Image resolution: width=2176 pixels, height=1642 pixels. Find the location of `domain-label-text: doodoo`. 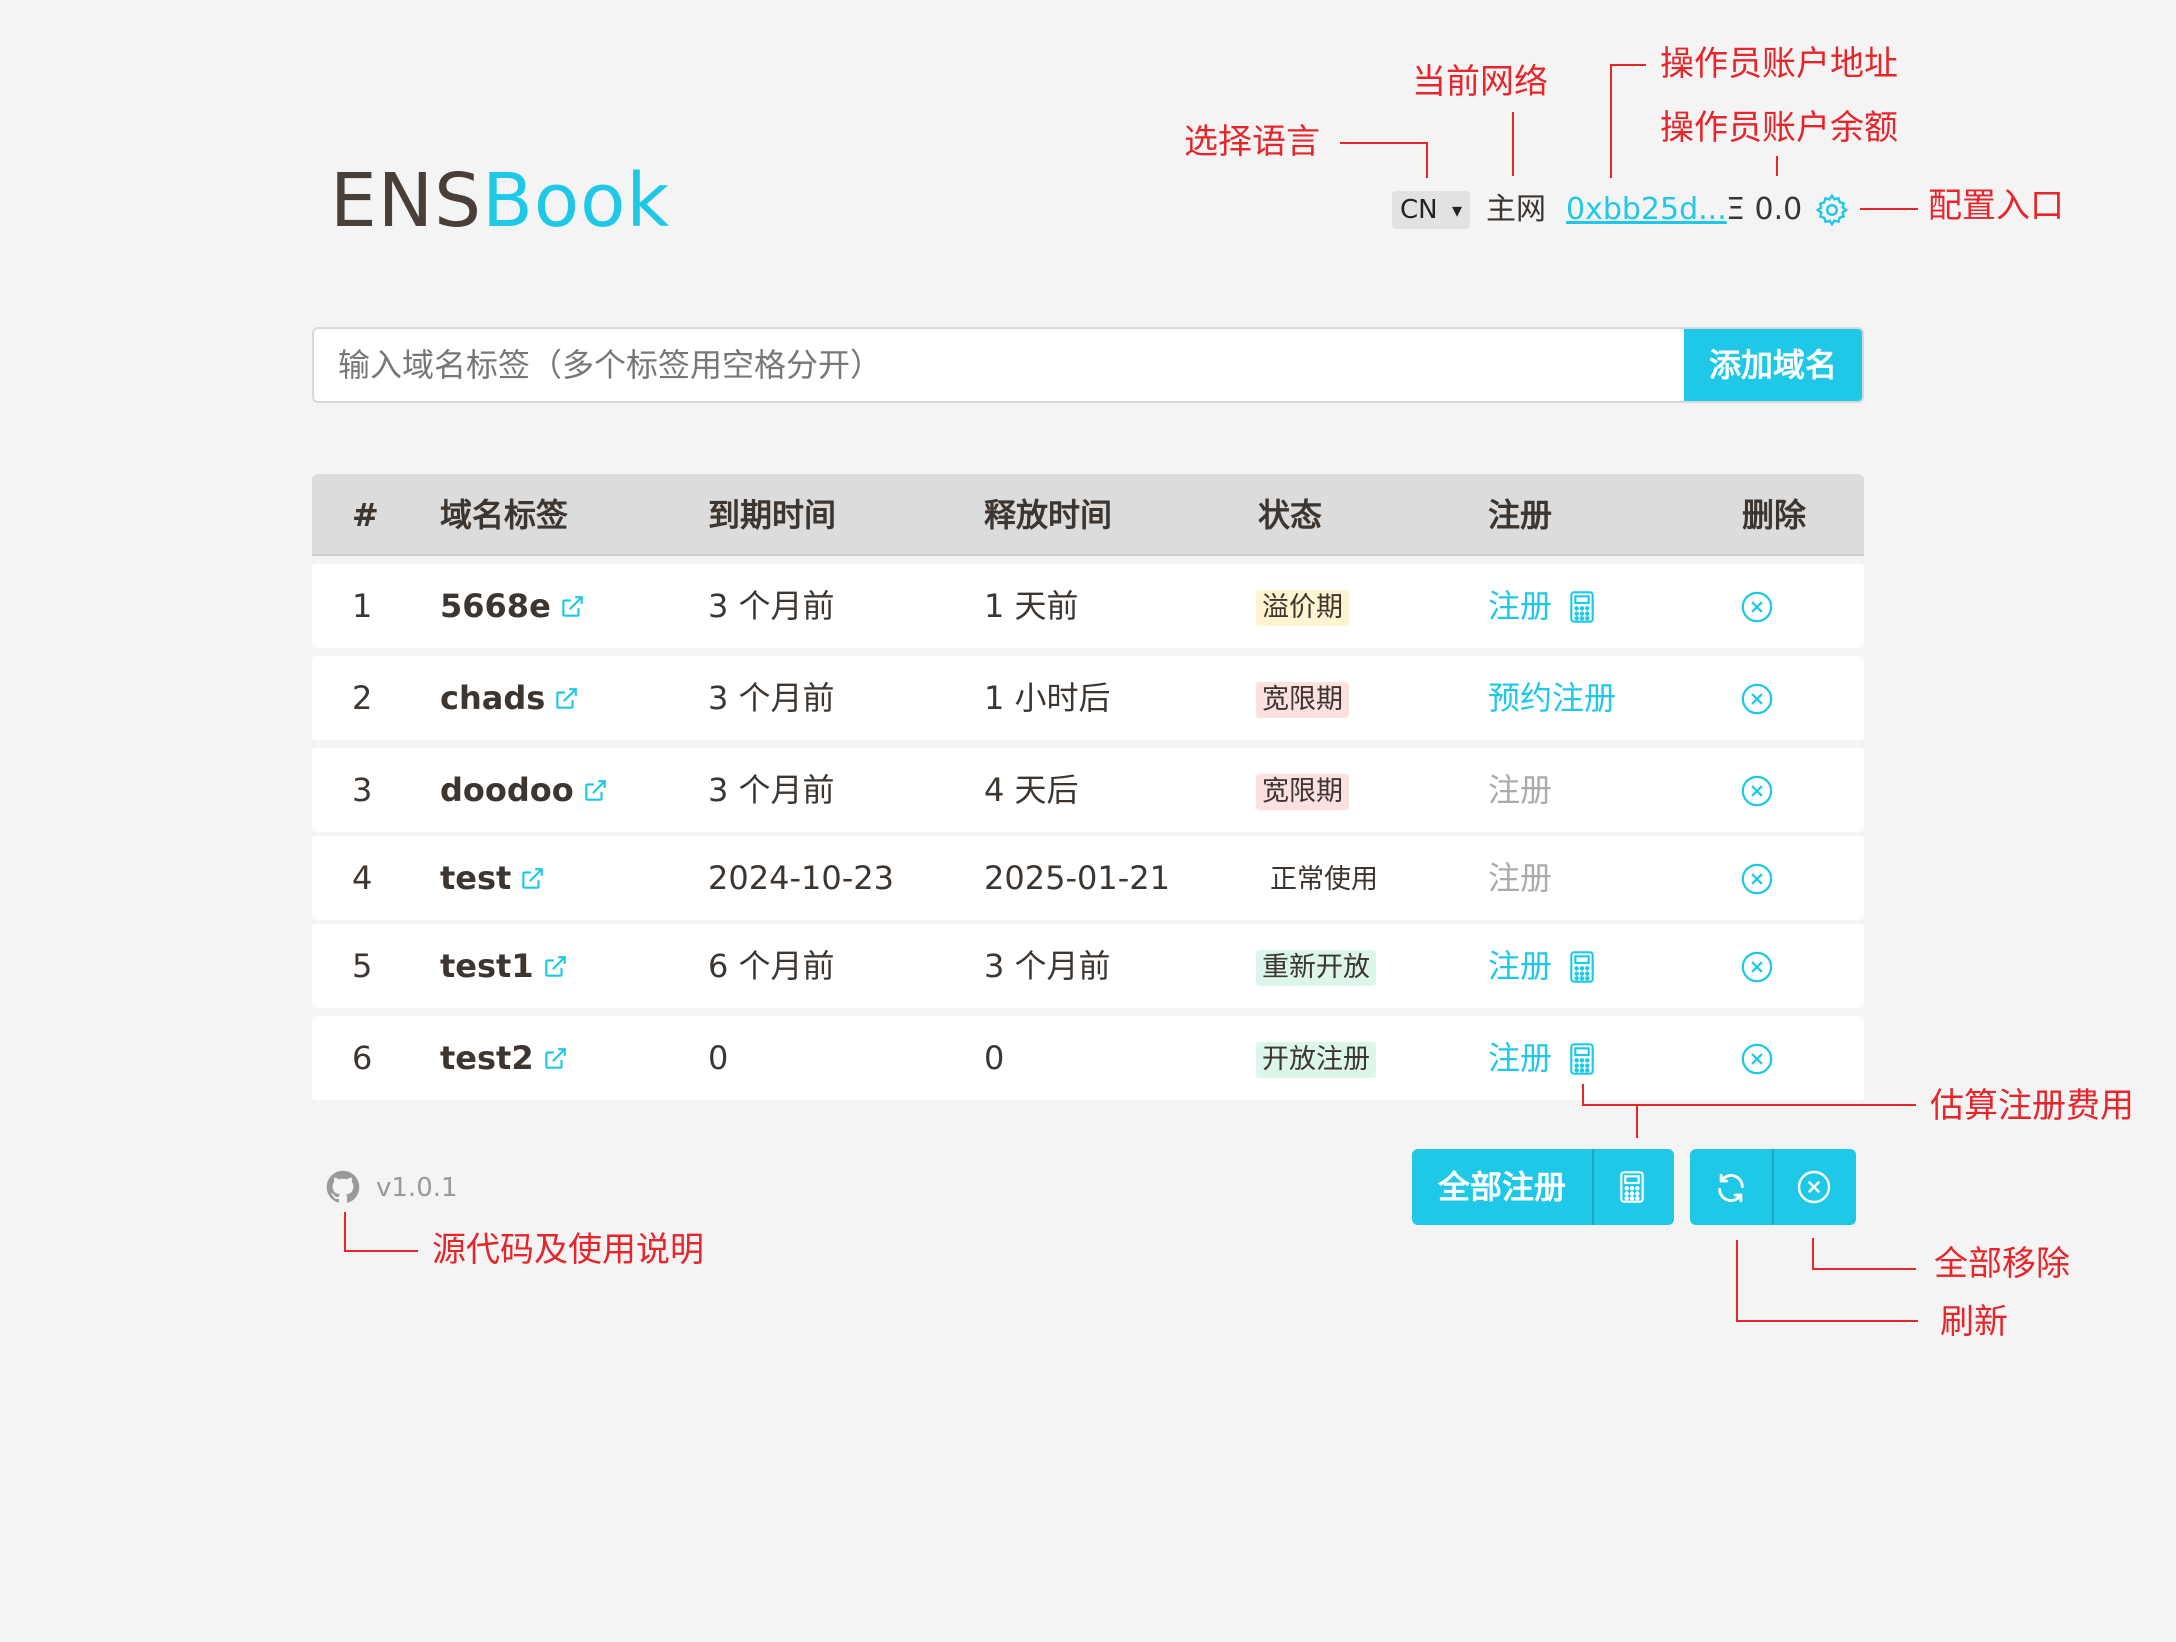

domain-label-text: doodoo is located at coordinates (507, 790).